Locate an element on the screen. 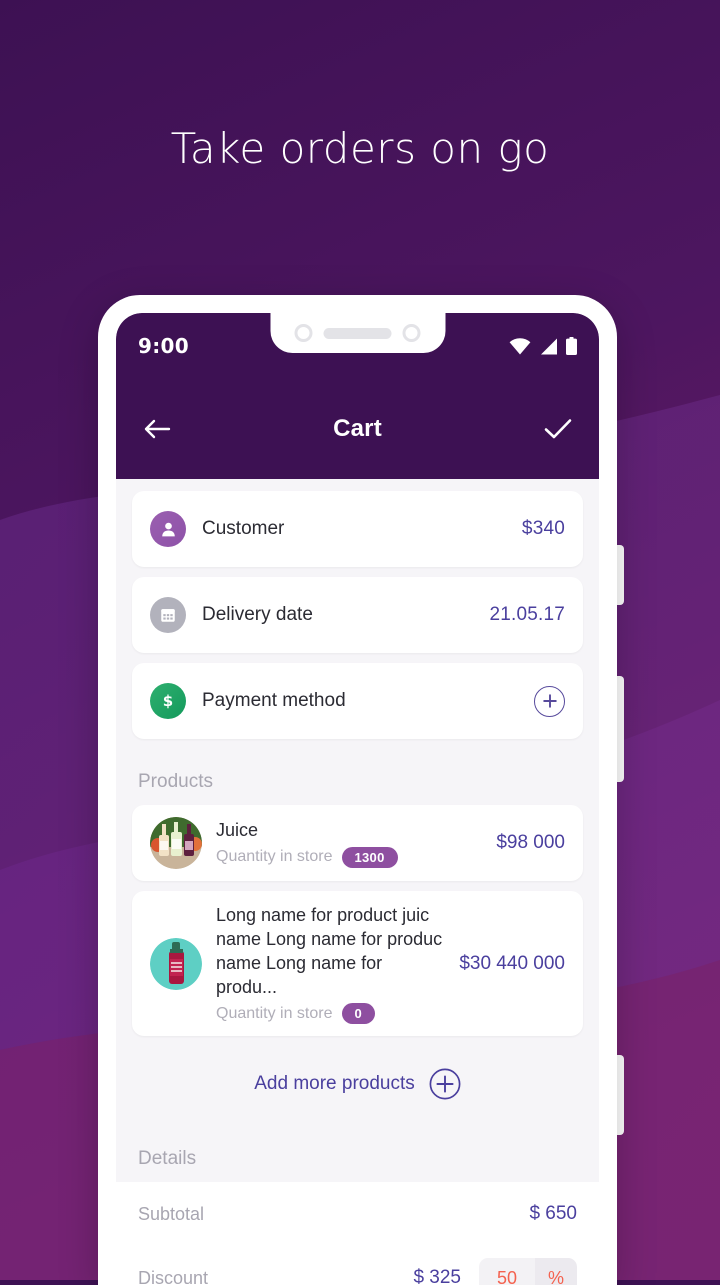 Image resolution: width=720 pixels, height=1285 pixels. status-bar-clock: 9:00 is located at coordinates (163, 346).